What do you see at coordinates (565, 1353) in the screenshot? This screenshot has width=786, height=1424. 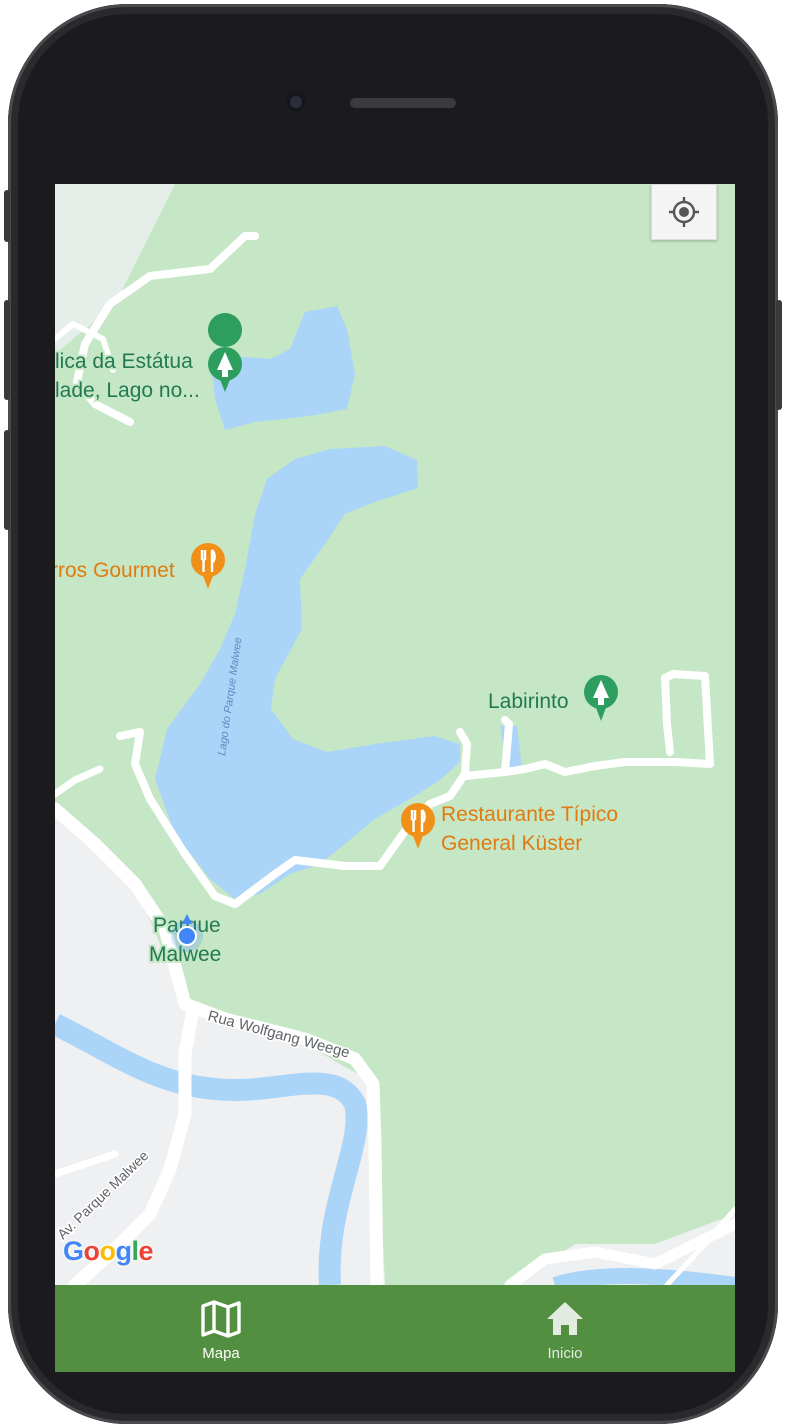 I see `nav-label-inicio: Inicio` at bounding box center [565, 1353].